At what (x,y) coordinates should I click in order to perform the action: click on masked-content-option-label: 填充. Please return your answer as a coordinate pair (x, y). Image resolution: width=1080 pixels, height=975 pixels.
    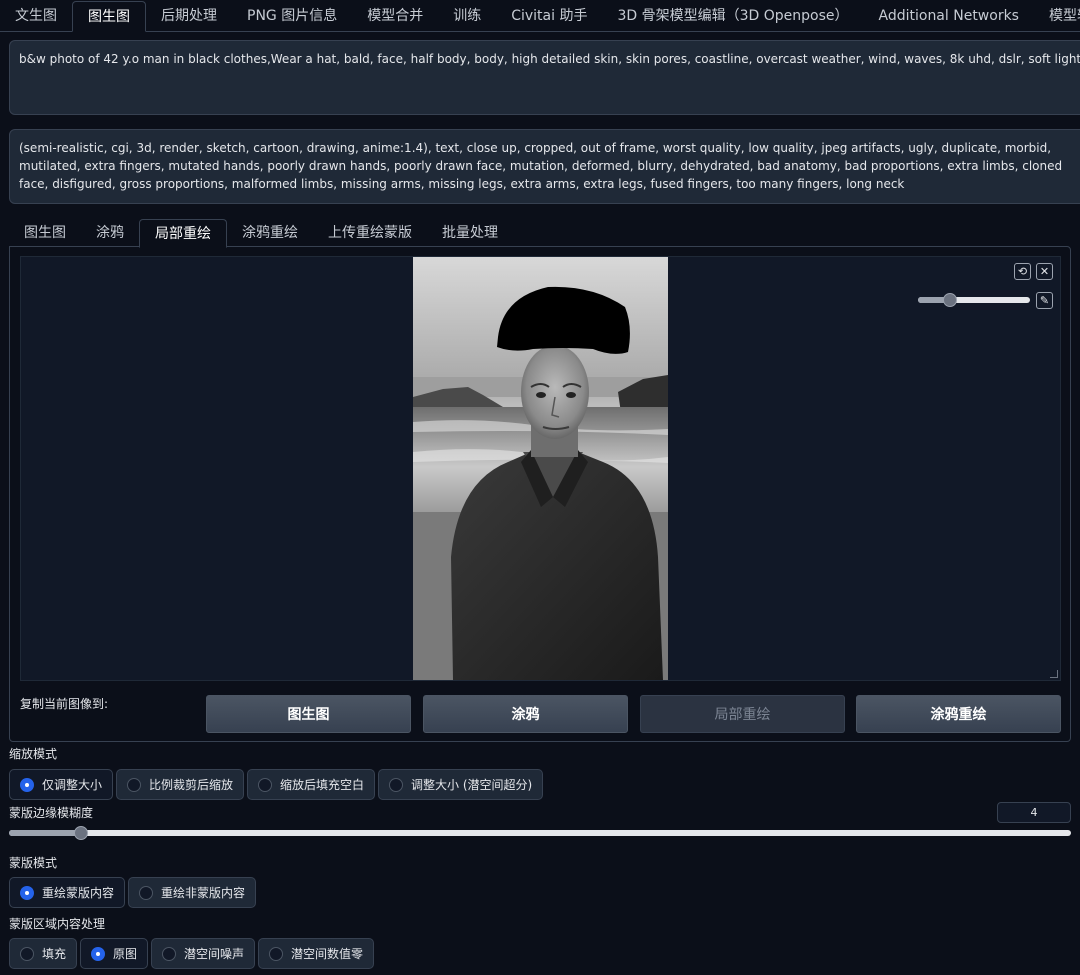
    Looking at the image, I should click on (54, 954).